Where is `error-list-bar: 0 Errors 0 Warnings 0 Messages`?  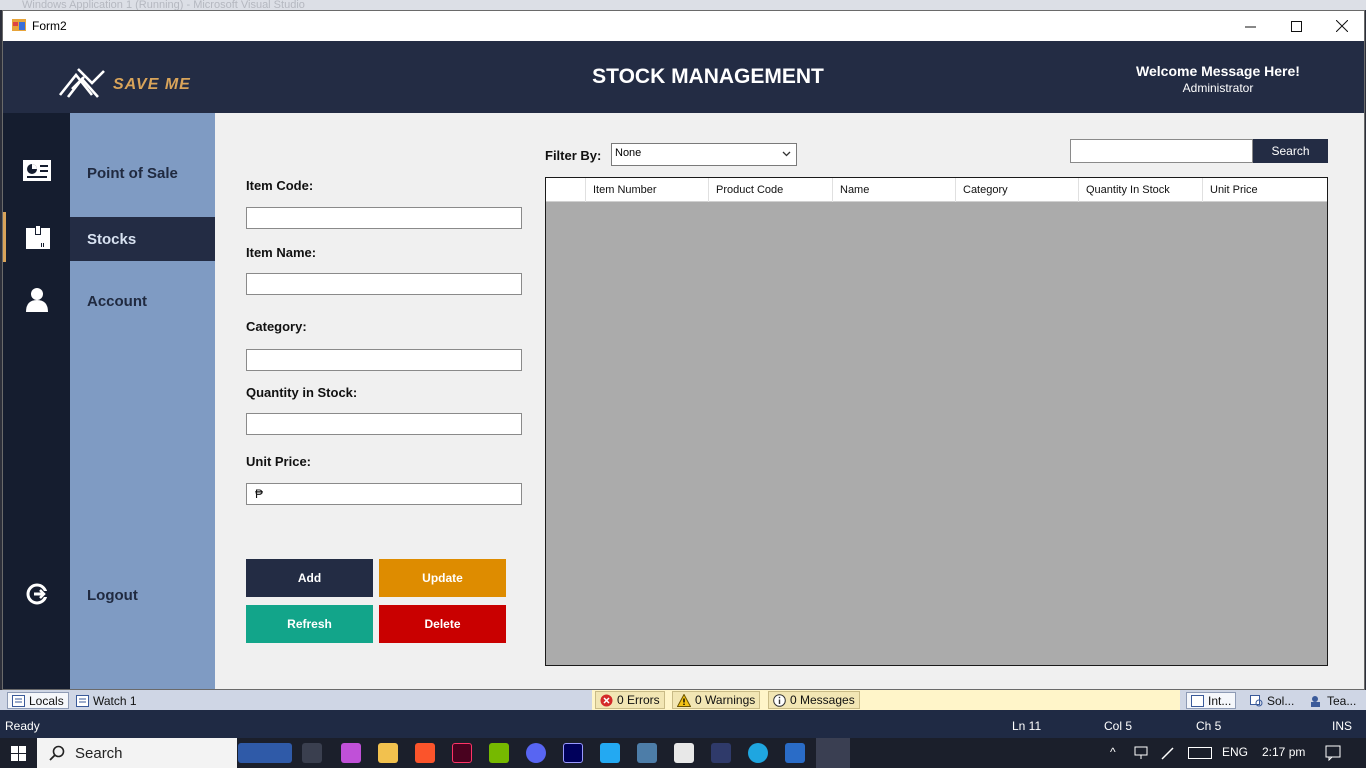
error-list-bar: 0 Errors 0 Warnings 0 Messages is located at coordinates (886, 700).